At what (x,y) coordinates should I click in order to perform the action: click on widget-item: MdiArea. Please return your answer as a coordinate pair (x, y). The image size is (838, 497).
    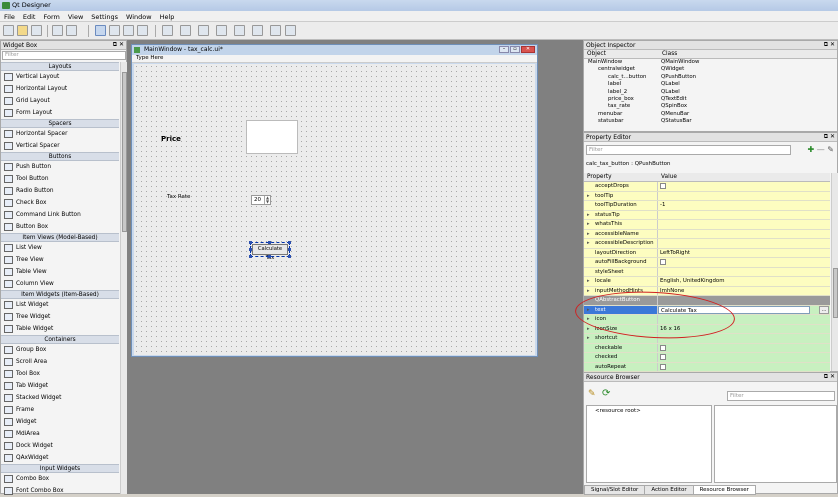
    Looking at the image, I should click on (60, 434).